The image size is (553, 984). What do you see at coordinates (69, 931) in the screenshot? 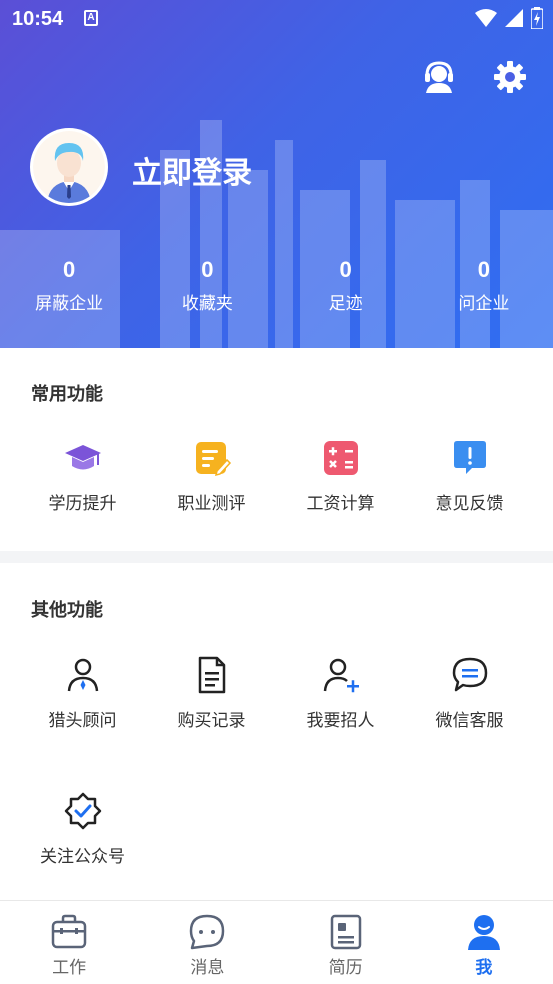
I see `briefcase-icon` at bounding box center [69, 931].